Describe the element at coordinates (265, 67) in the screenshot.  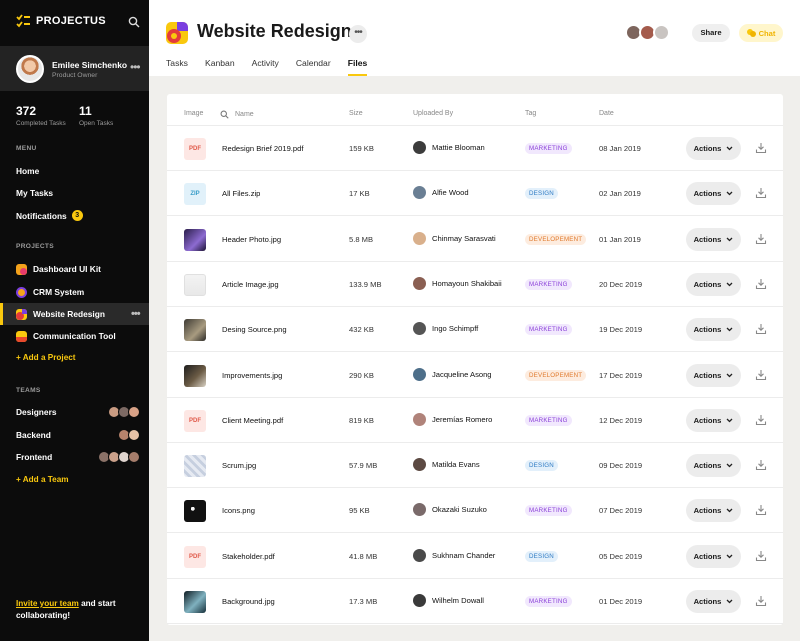
I see `tab-activity: Activity` at that location.